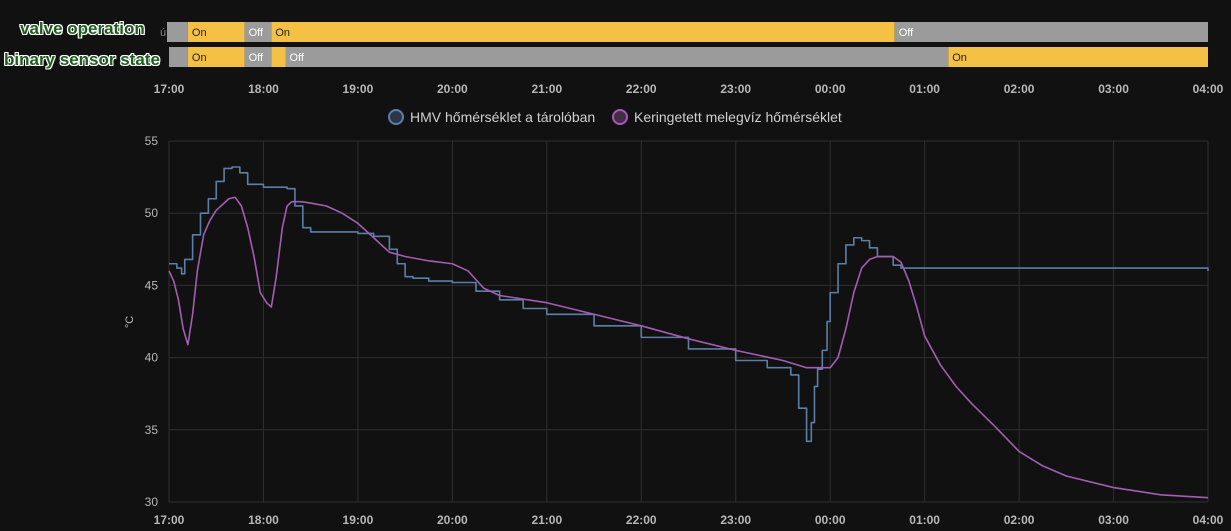  Describe the element at coordinates (169, 520) in the screenshot. I see `x-tick-label: 17:00` at that location.